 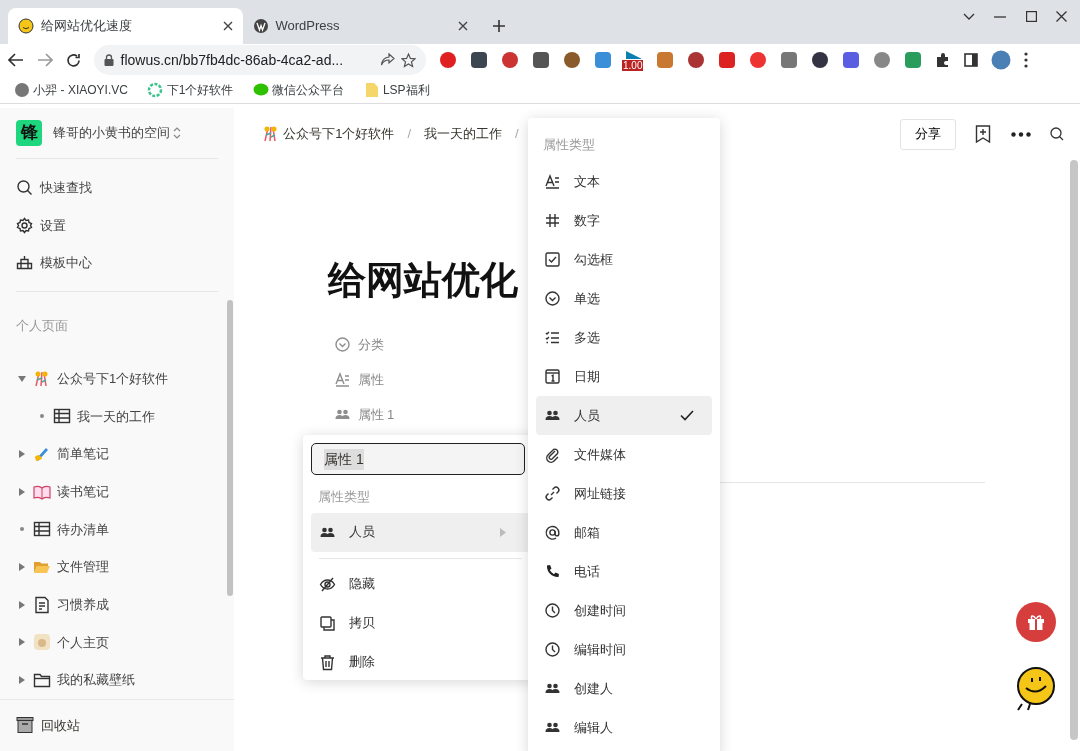 I want to click on checkbox-icon, so click(x=552, y=259).